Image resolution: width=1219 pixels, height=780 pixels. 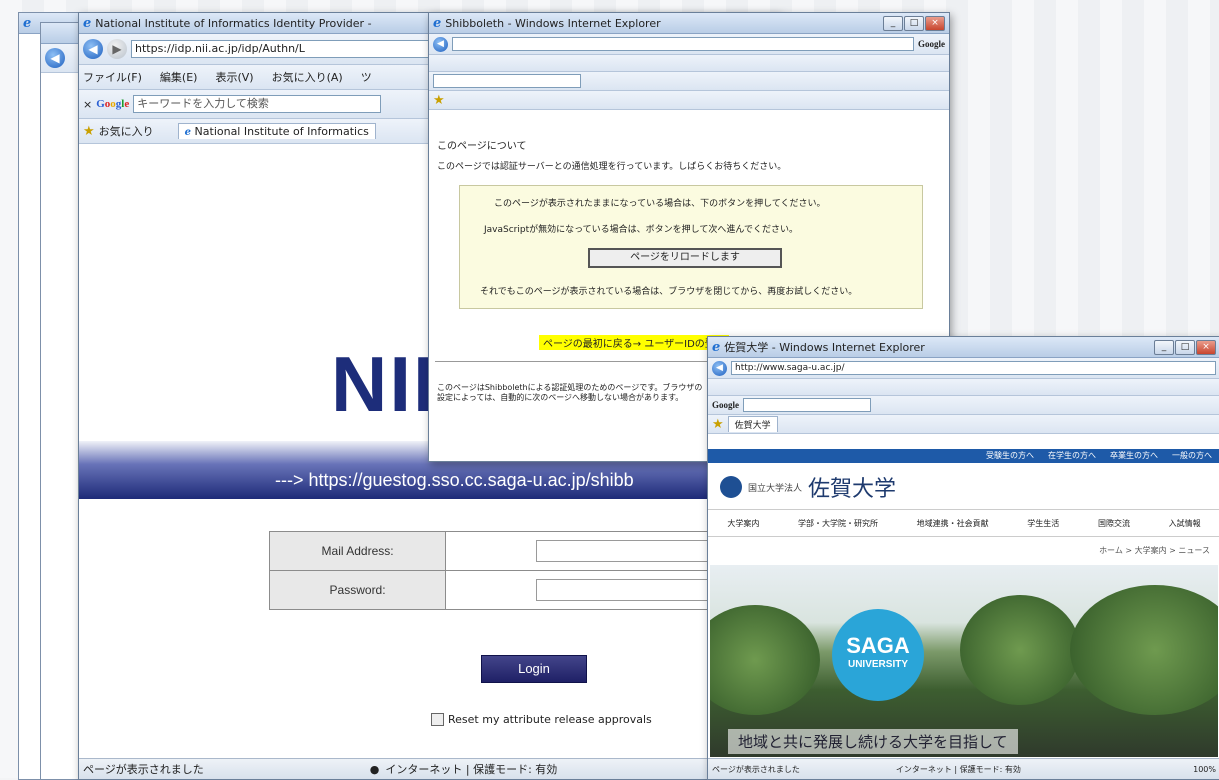 I want to click on main-nav: 大学案内 学部・大学院・研究所 地域連携・社会貢献 学生生活 国際交流 入試情報, so click(x=963, y=523).